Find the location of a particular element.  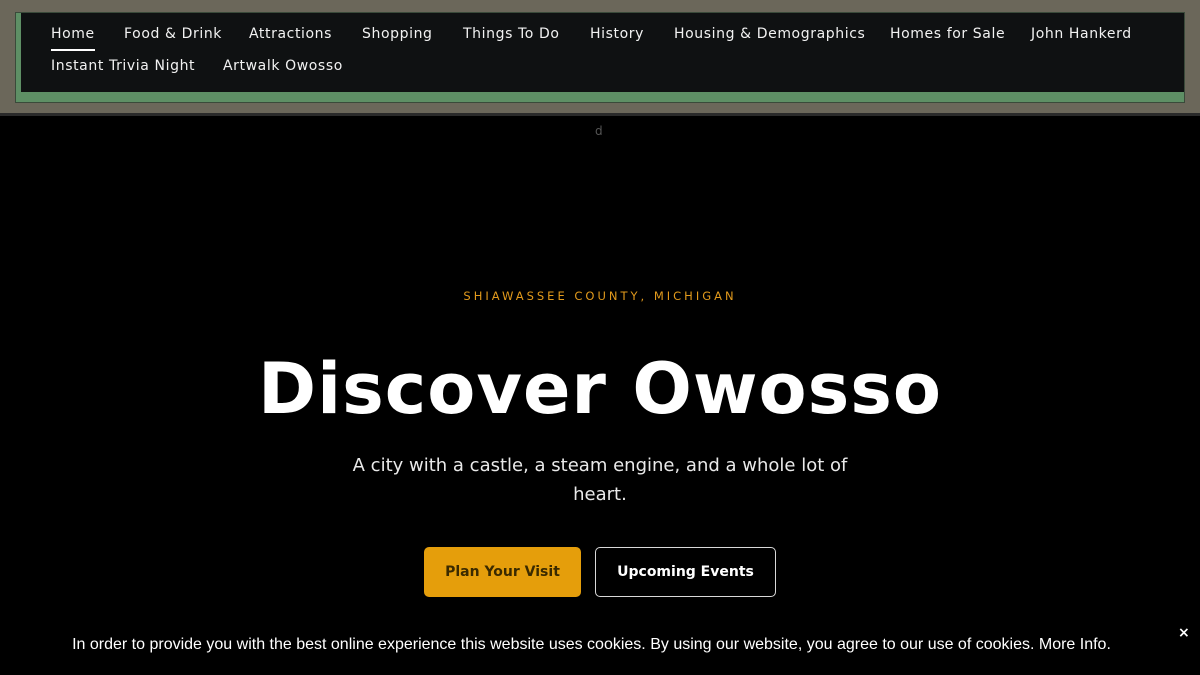

nav-item-home: Home is located at coordinates (73, 38).